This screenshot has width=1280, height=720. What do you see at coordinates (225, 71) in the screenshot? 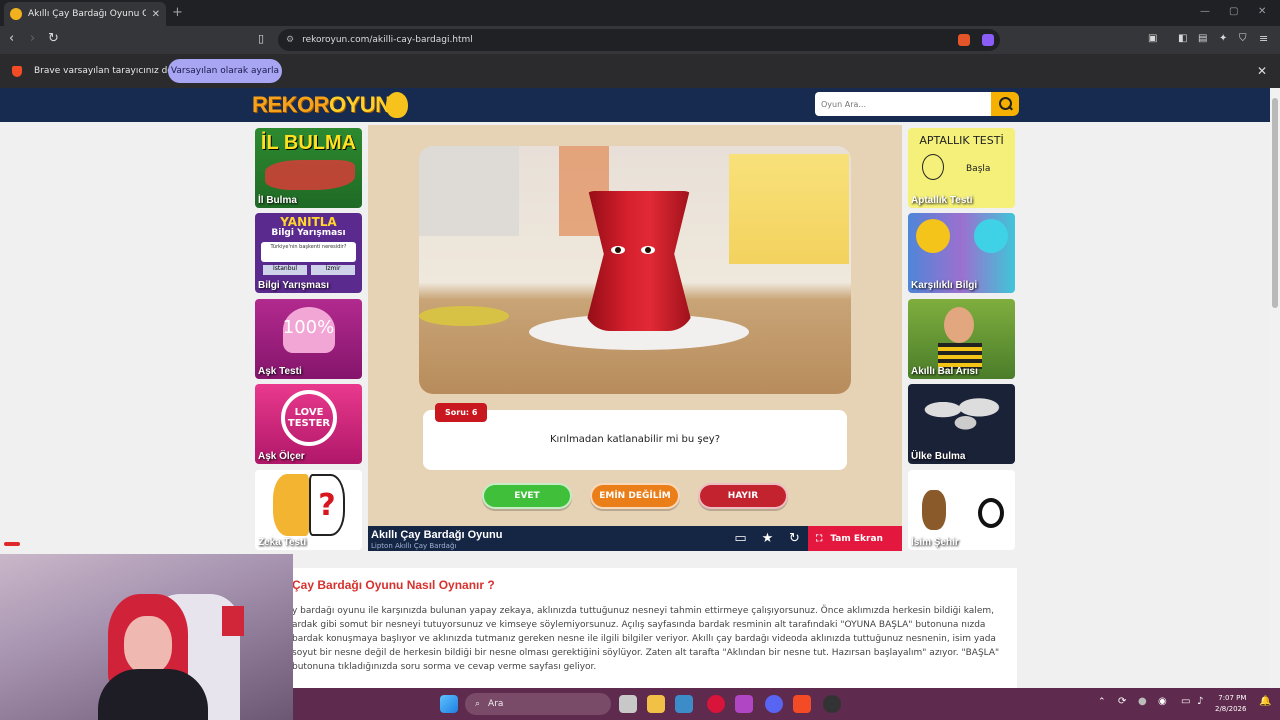
I see `set-default-button: Varsayılan olarak ayarla` at bounding box center [225, 71].